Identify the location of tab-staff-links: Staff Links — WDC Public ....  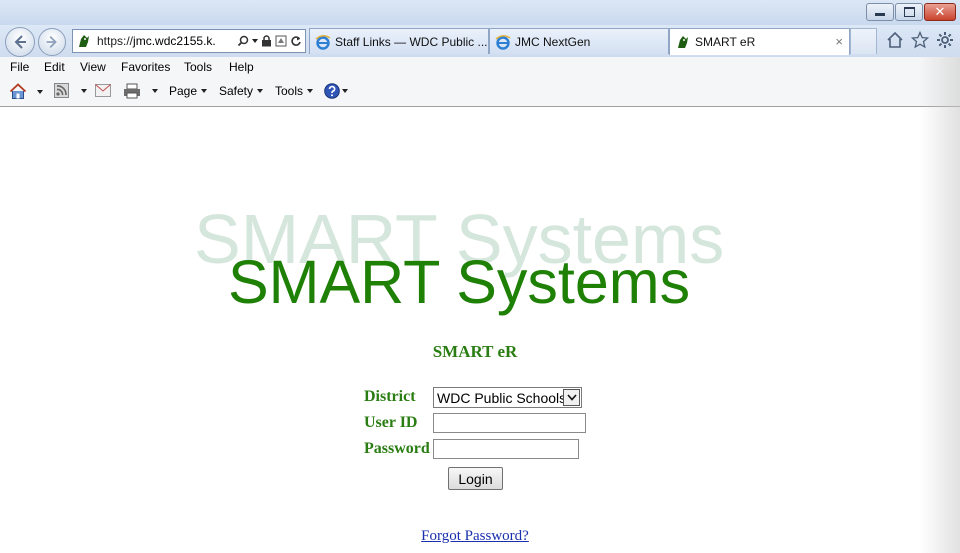
(399, 41).